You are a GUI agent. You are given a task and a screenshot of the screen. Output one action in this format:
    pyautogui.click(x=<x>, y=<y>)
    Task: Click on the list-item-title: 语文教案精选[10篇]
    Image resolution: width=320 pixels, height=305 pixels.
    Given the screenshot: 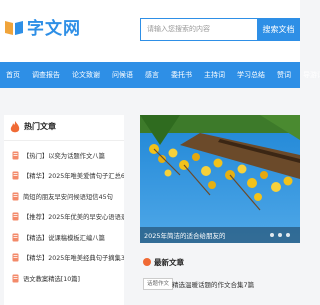 What is the action you would take?
    pyautogui.click(x=52, y=279)
    